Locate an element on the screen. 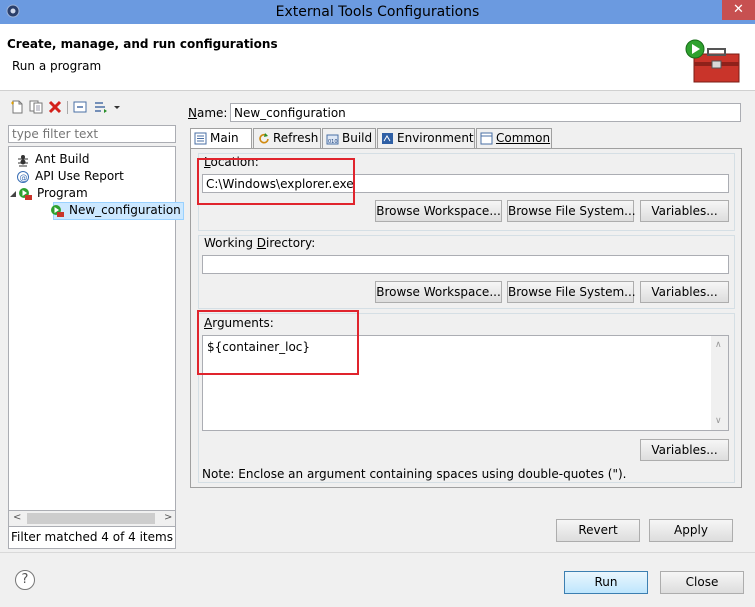 The height and width of the screenshot is (607, 755). header-subtitle: Run a program is located at coordinates (57, 66).